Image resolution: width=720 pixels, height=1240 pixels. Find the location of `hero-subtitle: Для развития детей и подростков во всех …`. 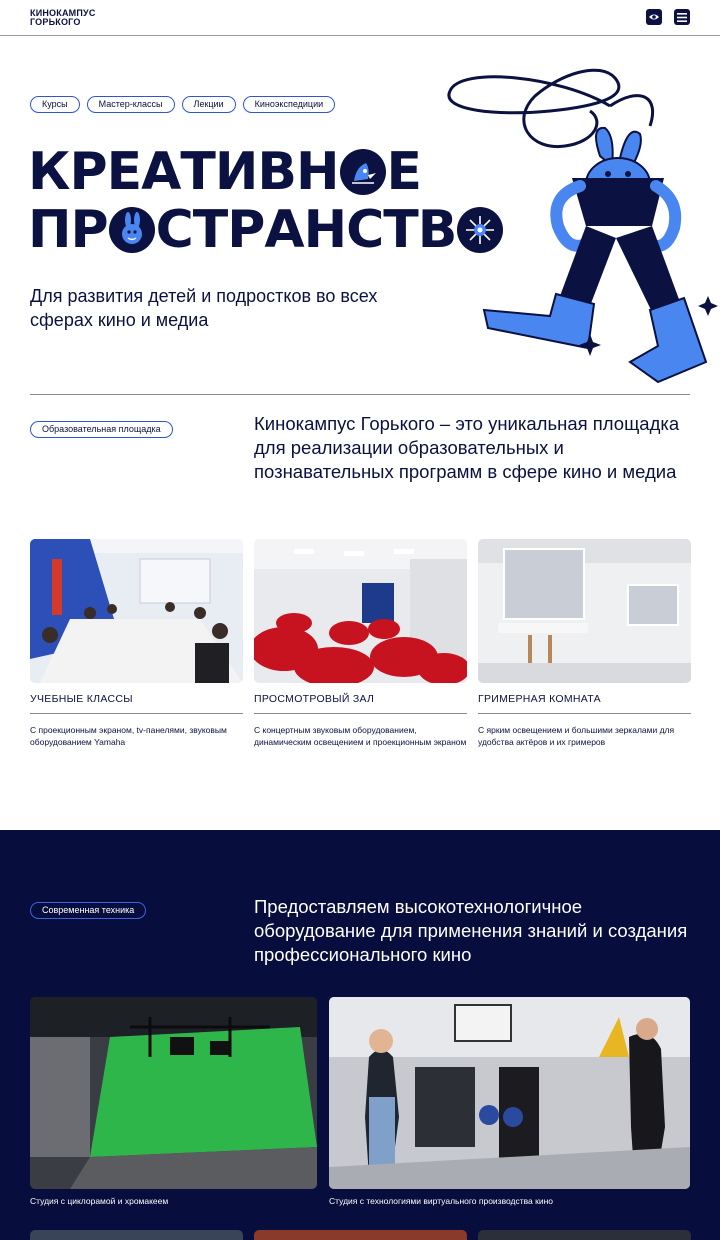

hero-subtitle: Для развития детей и подростков во всех … is located at coordinates (204, 308).